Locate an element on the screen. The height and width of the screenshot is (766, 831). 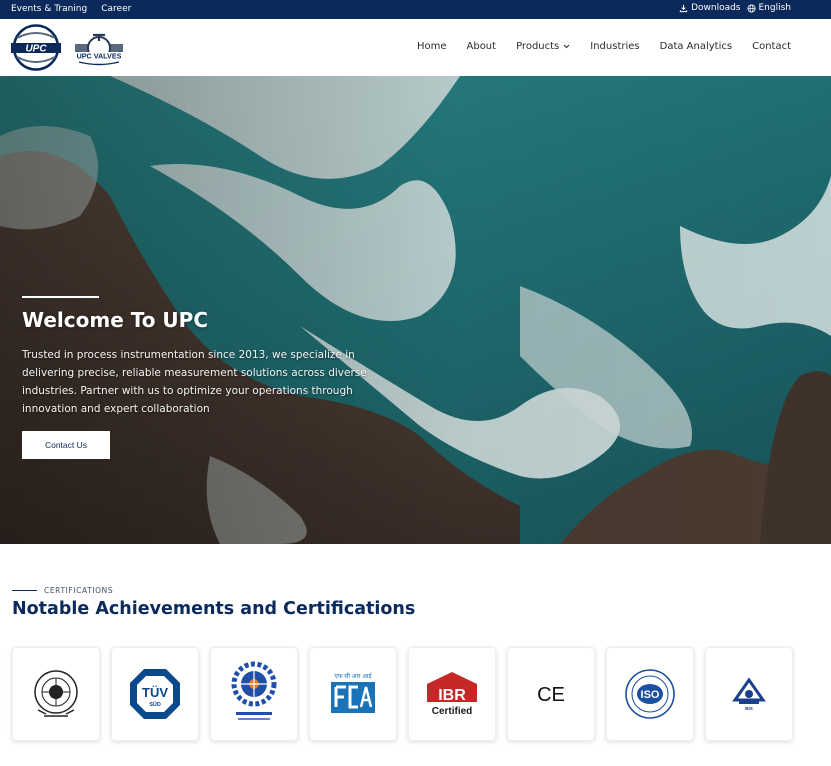
upc-logo: UPC is located at coordinates (36, 47).